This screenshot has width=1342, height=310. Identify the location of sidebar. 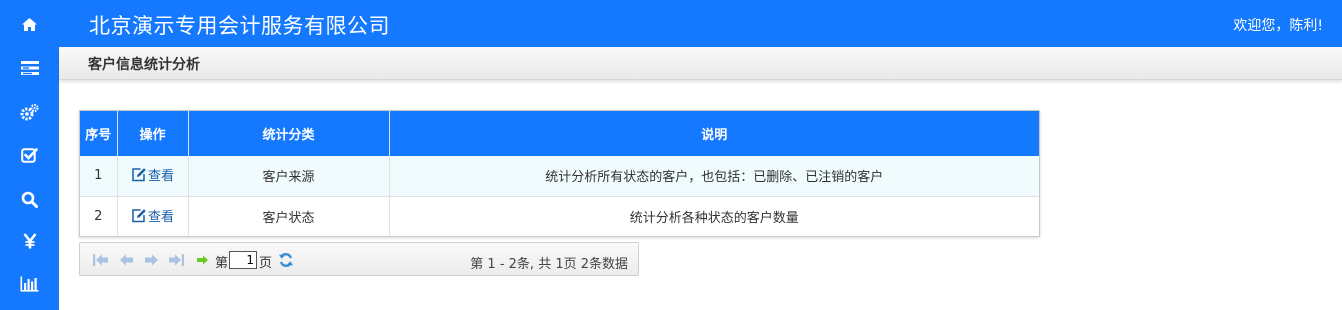
(29, 155).